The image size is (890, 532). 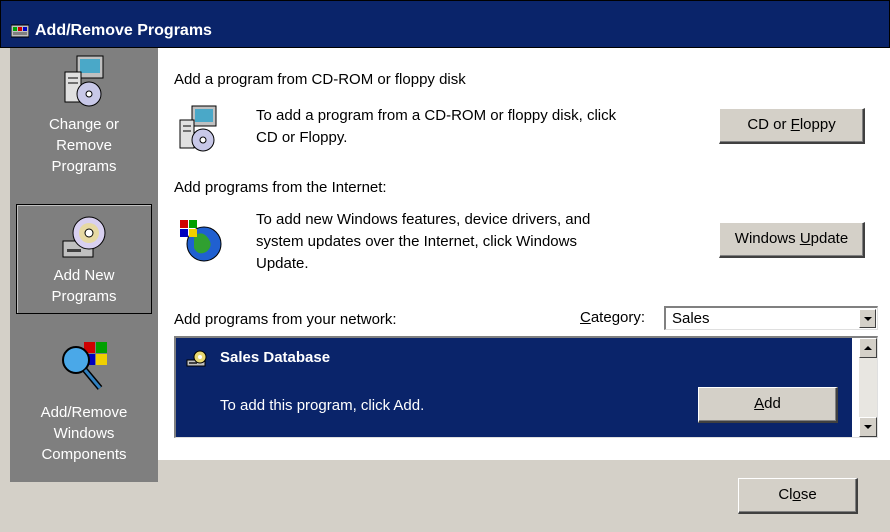 I want to click on sidebar-label-line: Windows, so click(x=84, y=433).